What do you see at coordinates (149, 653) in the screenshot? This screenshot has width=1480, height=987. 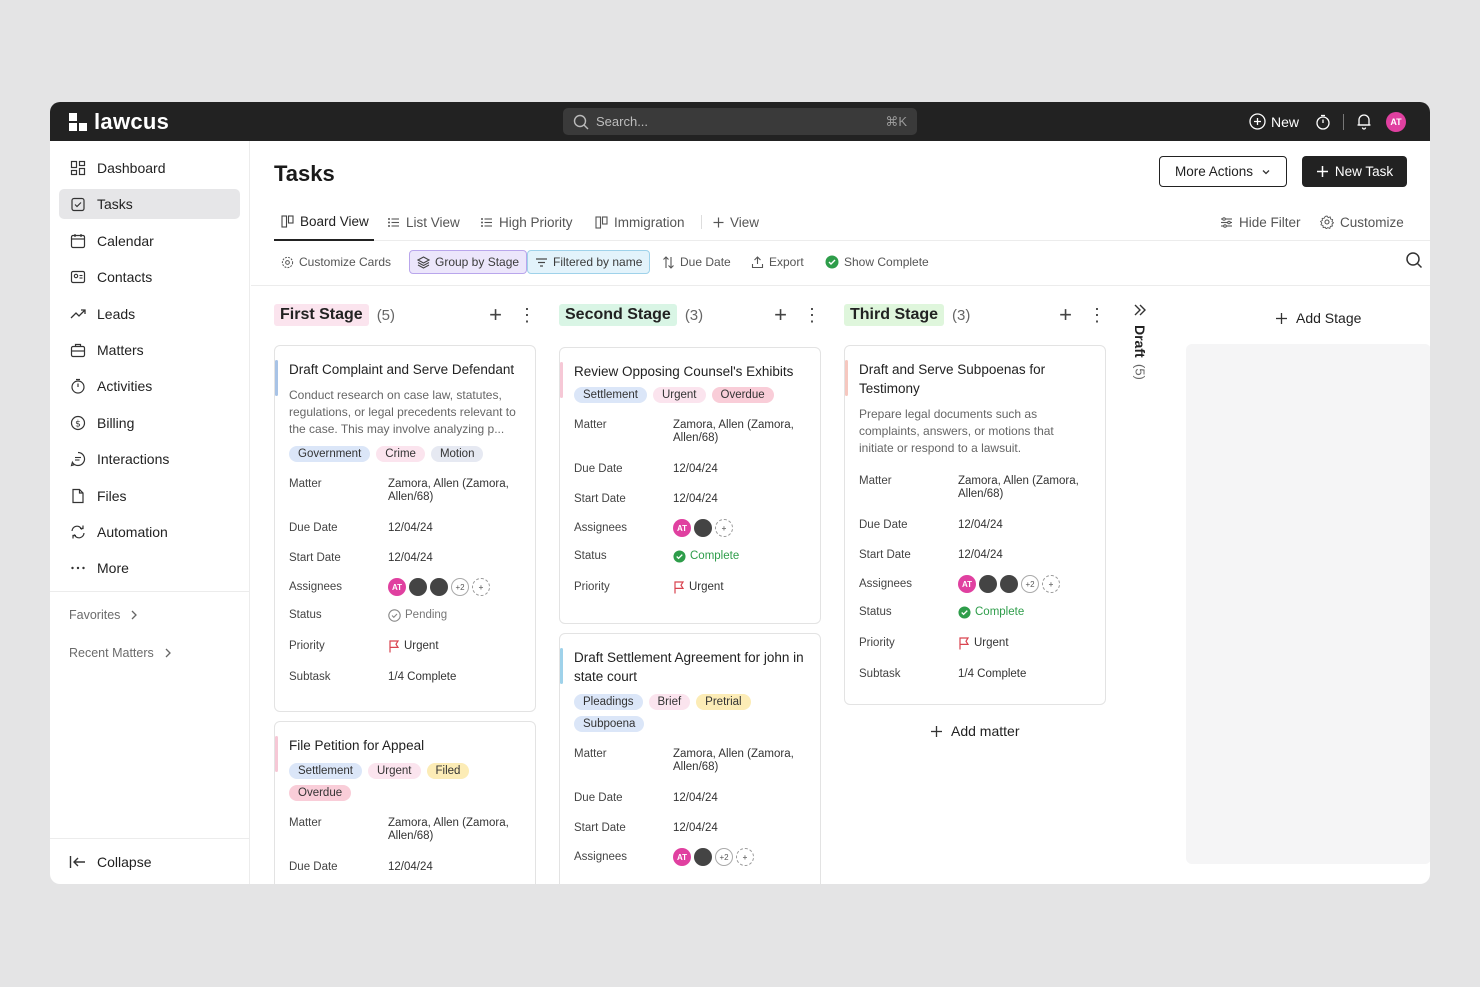 I see `recent-matters-toggle: Recent Matters` at bounding box center [149, 653].